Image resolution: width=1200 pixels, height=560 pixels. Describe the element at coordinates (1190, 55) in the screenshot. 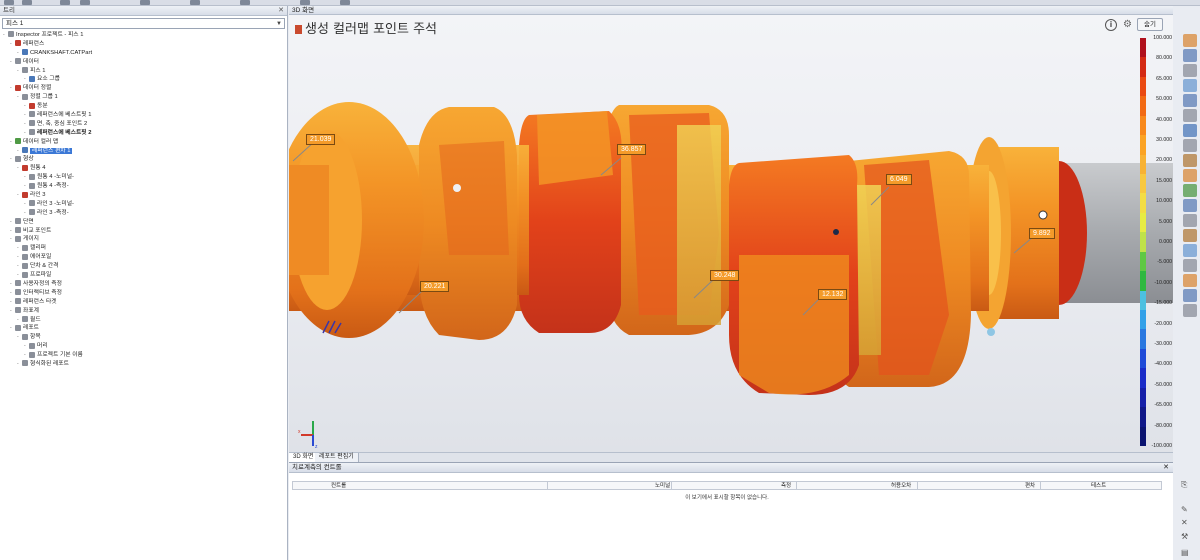

I see `rotate-icon` at that location.